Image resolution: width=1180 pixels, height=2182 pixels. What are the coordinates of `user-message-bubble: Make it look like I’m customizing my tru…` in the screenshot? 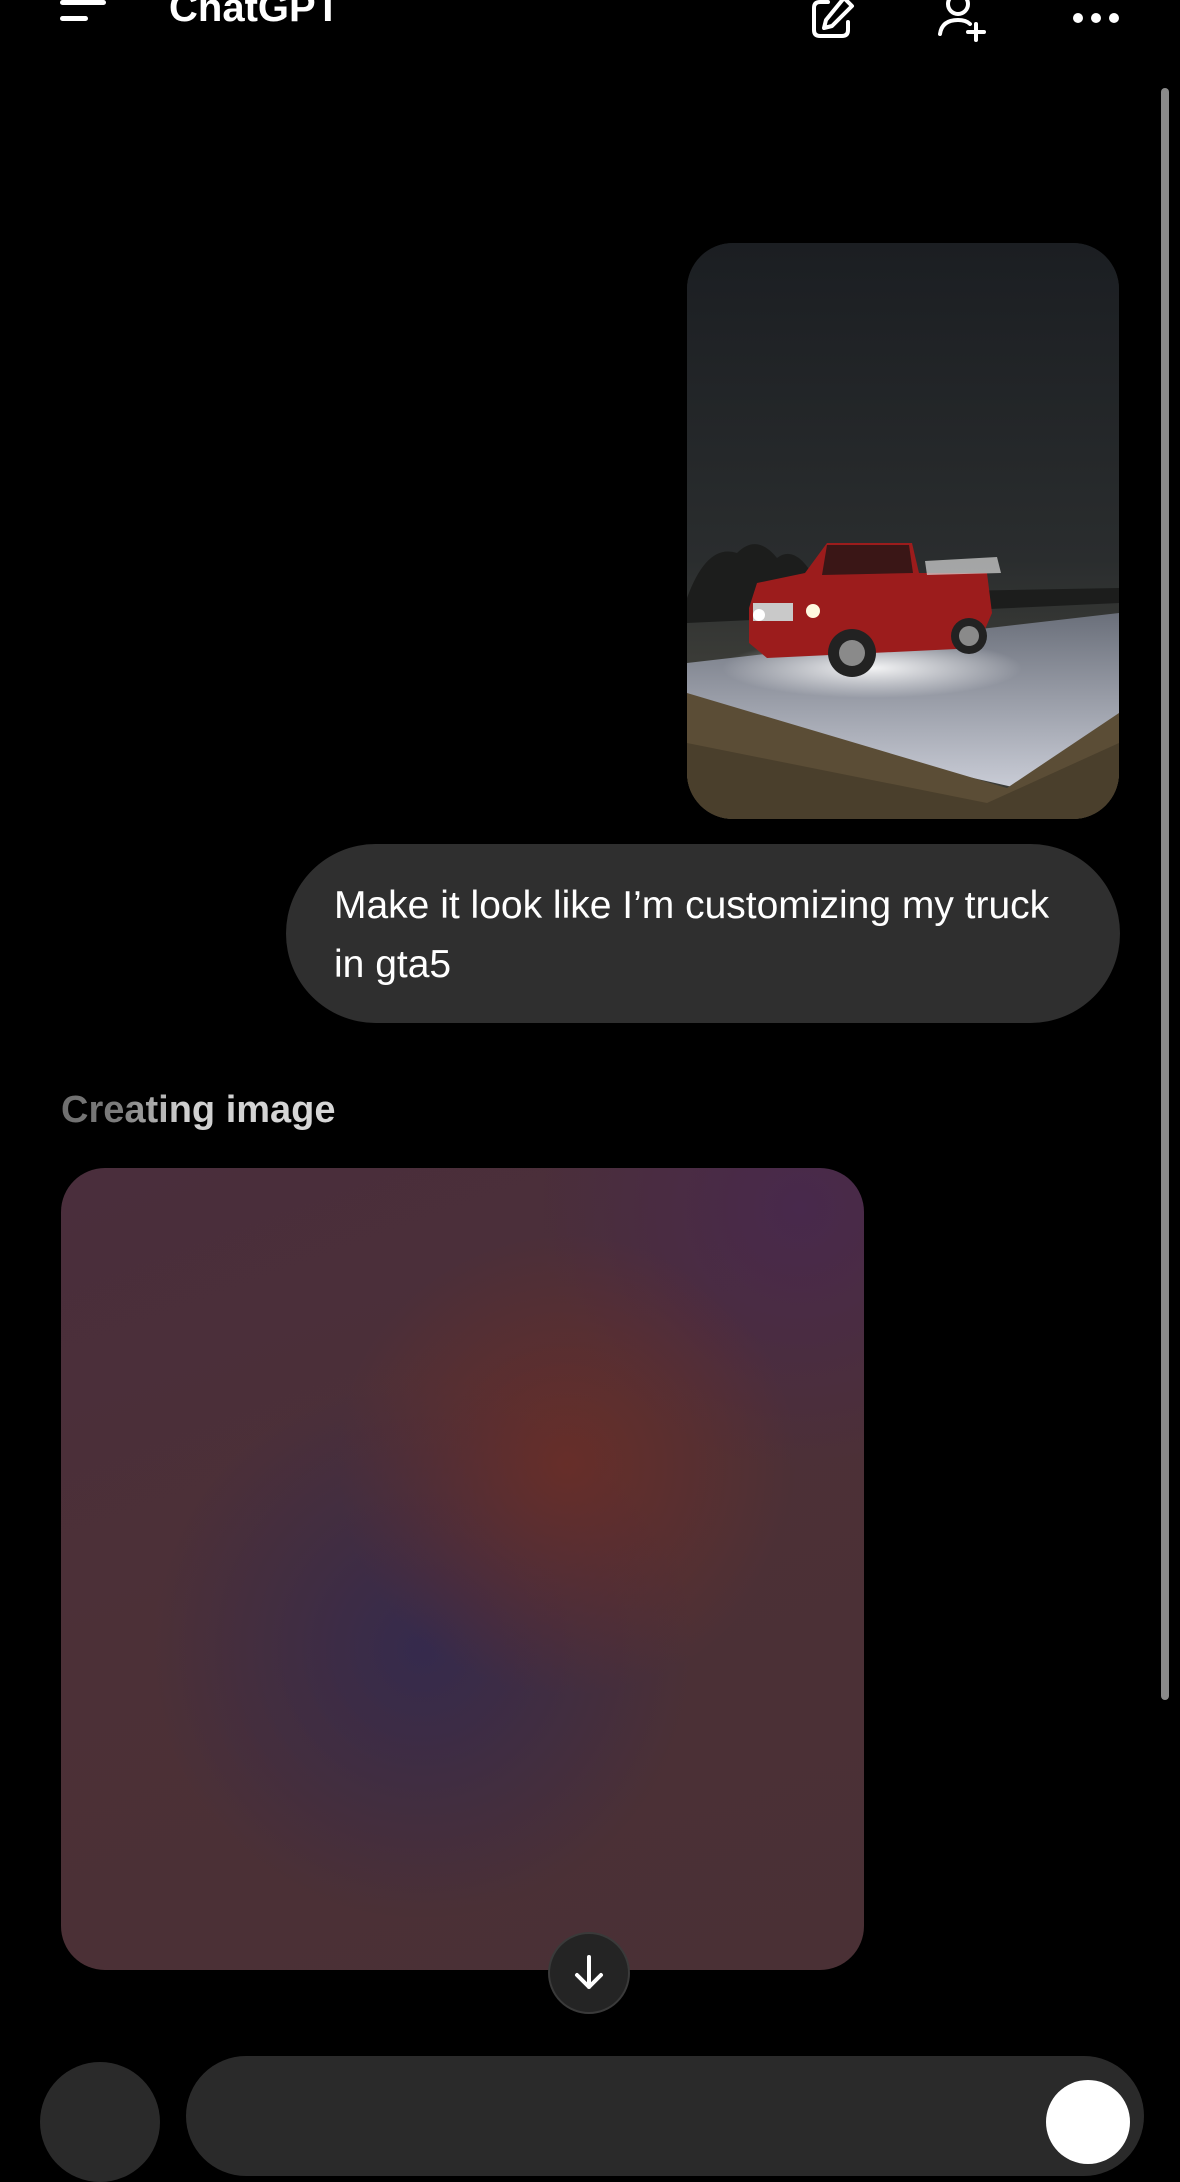 It's located at (703, 933).